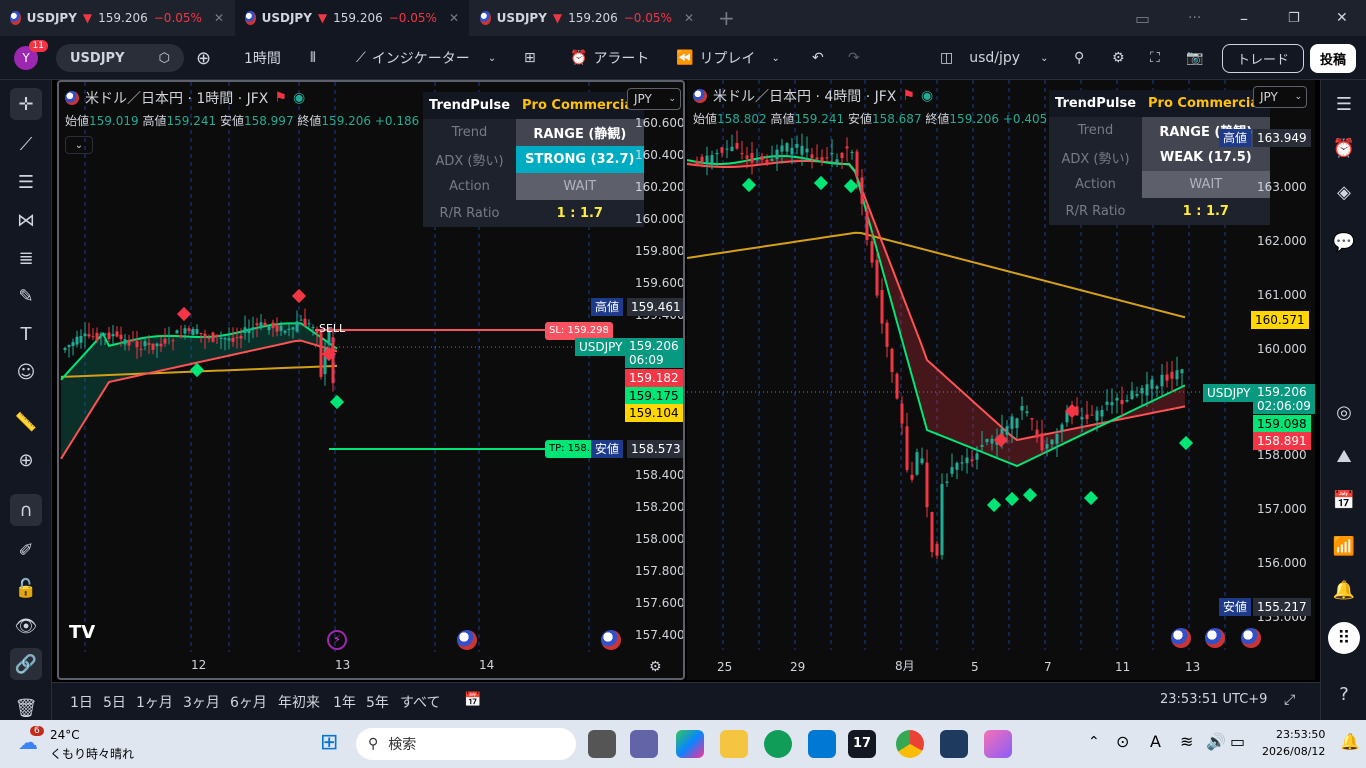 This screenshot has width=1366, height=768. What do you see at coordinates (329, 742) in the screenshot?
I see `windows-start-icon: ⊞` at bounding box center [329, 742].